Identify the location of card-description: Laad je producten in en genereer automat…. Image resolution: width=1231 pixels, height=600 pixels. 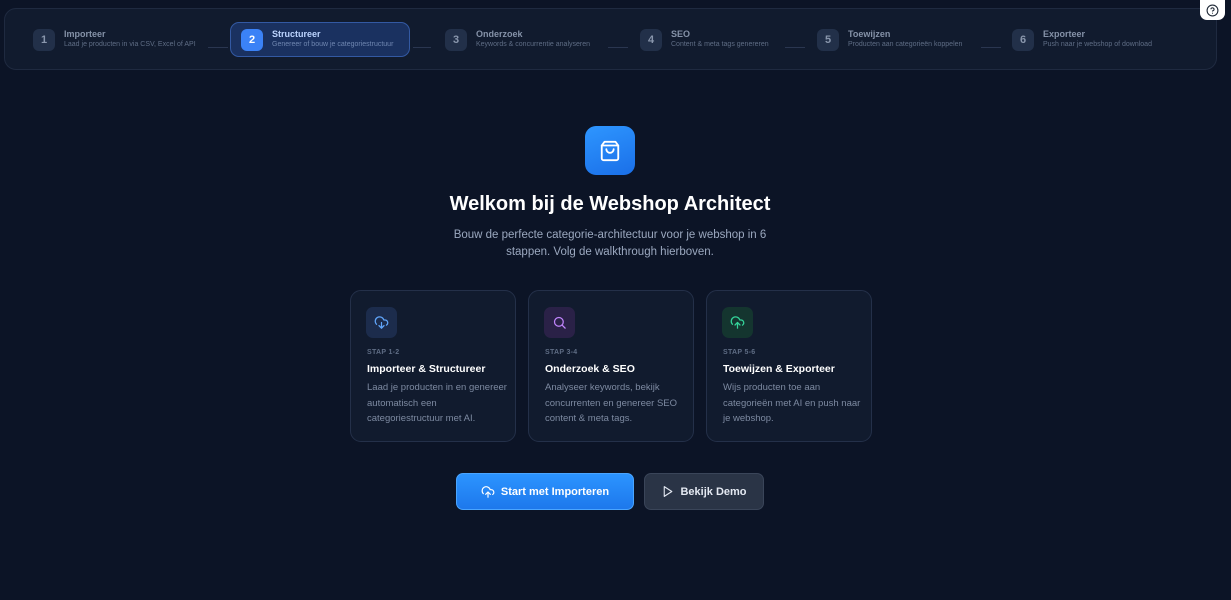
(437, 403).